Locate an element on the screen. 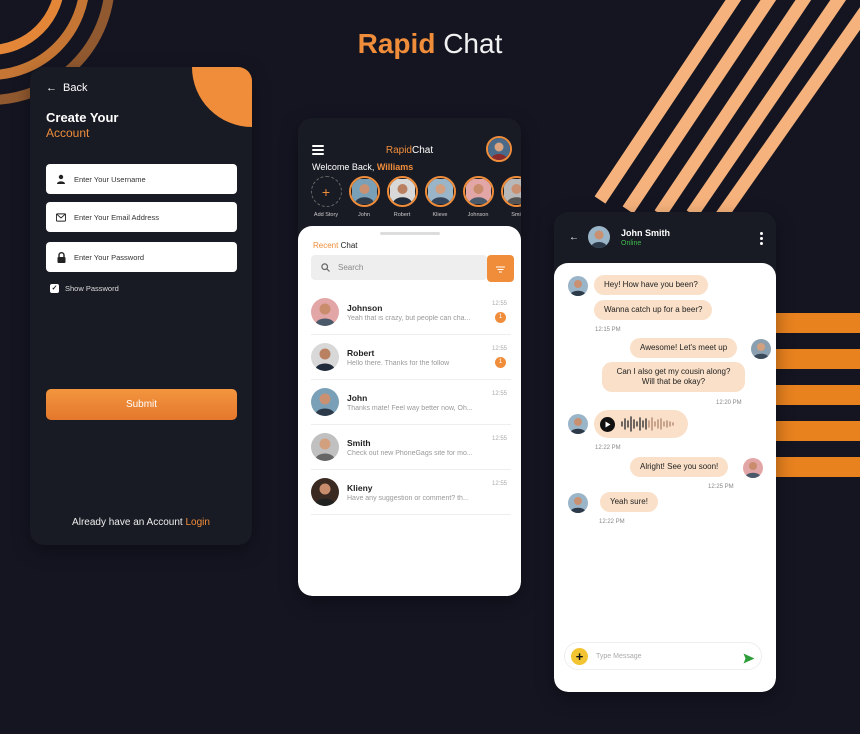  back-button: ← Back is located at coordinates (66, 88).